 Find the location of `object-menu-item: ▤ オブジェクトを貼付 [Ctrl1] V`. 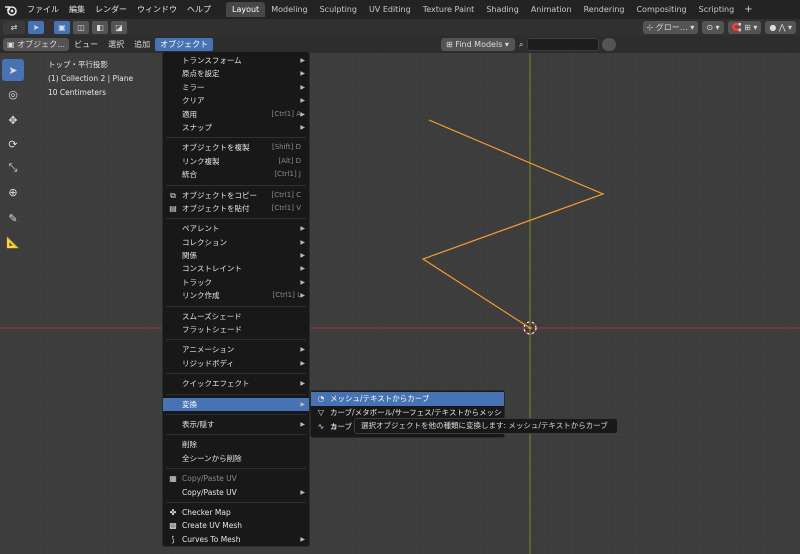

object-menu-item: ▤ オブジェクトを貼付 [Ctrl1] V is located at coordinates (236, 208).